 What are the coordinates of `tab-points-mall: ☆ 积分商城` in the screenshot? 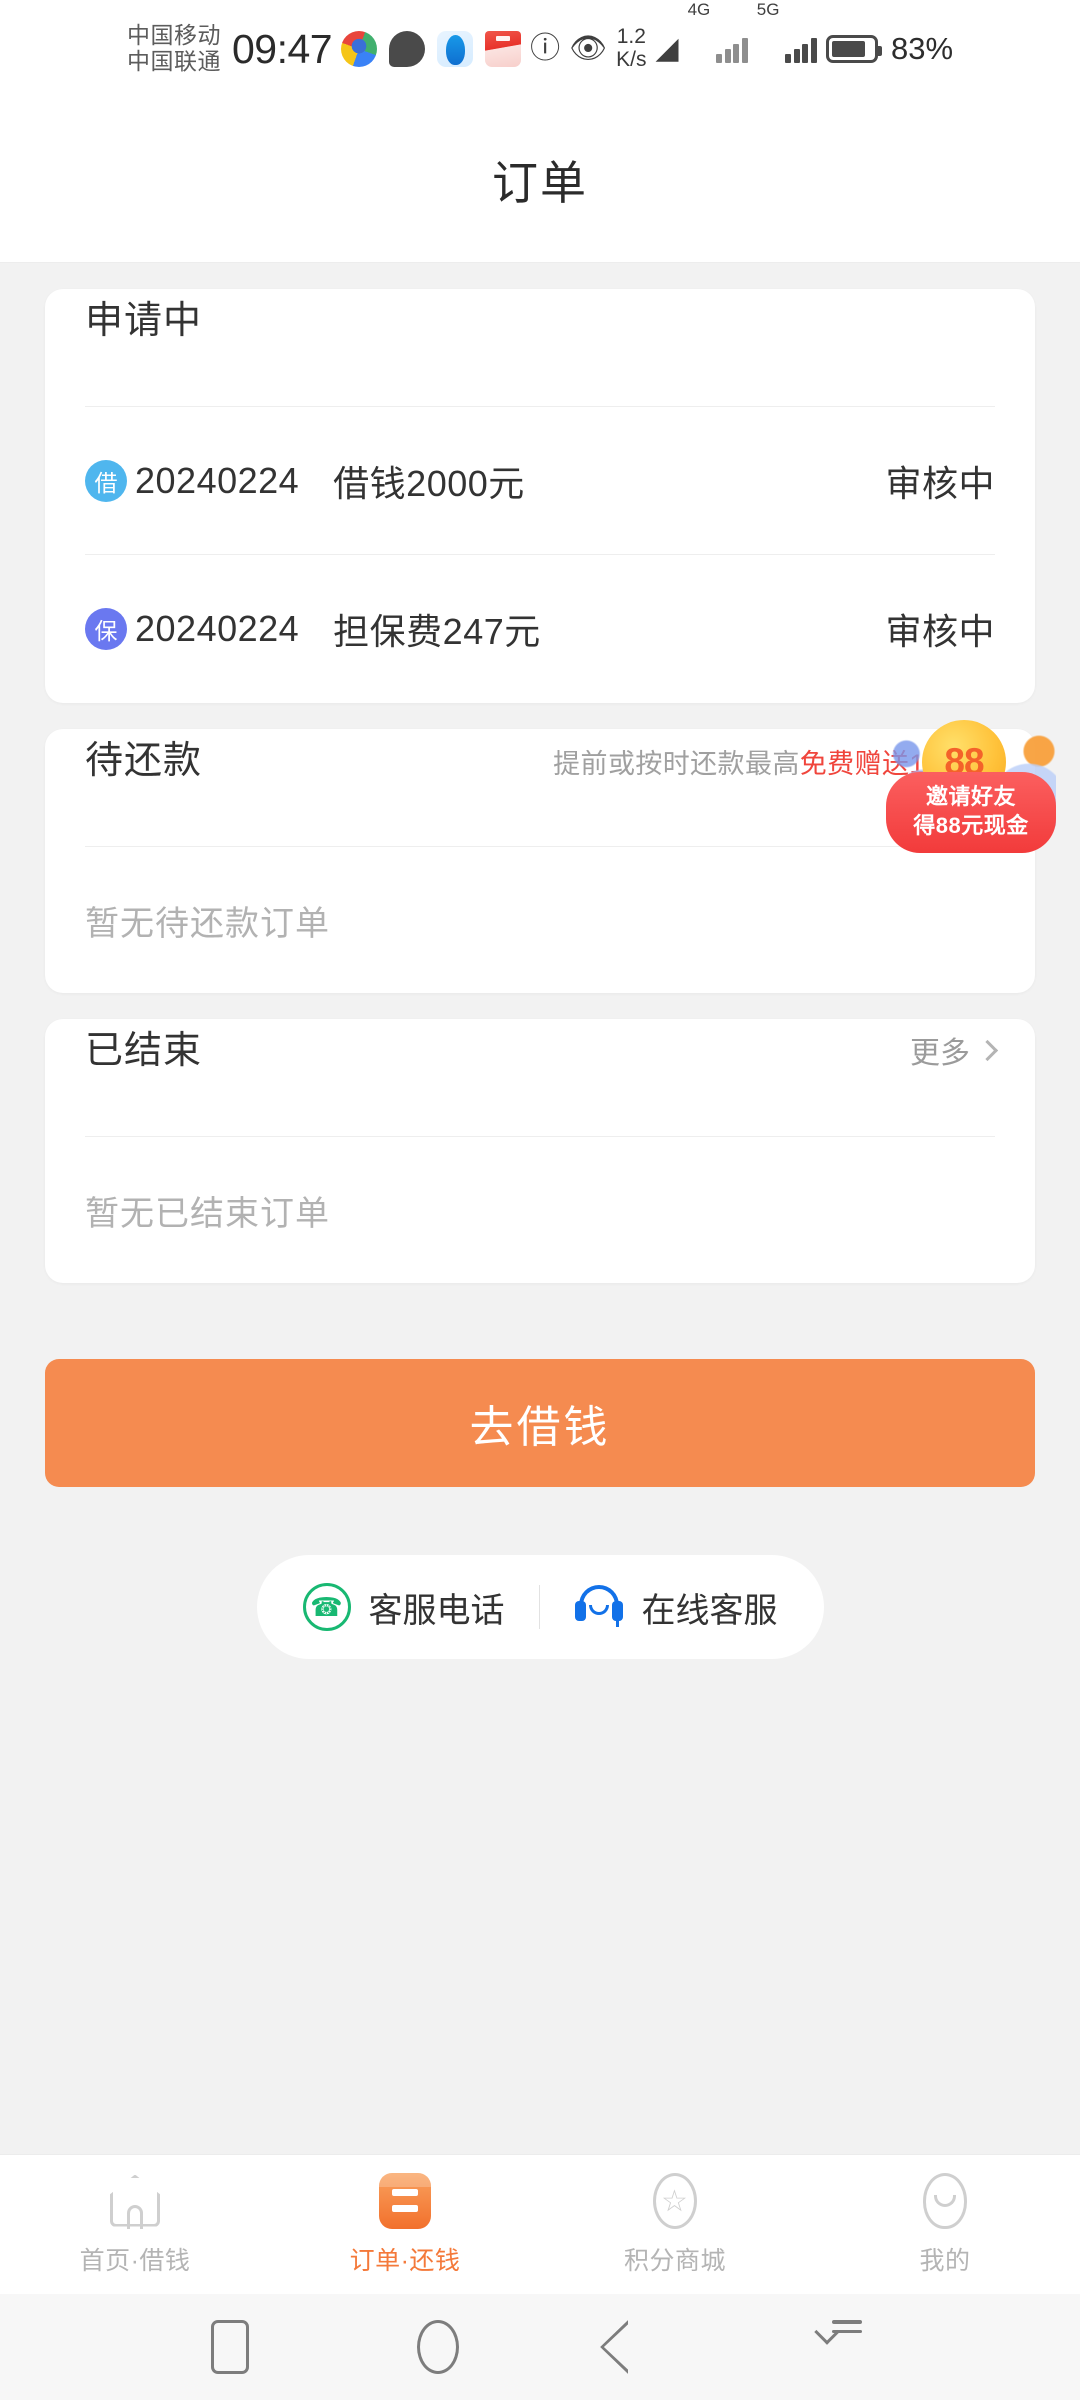 It's located at (675, 2224).